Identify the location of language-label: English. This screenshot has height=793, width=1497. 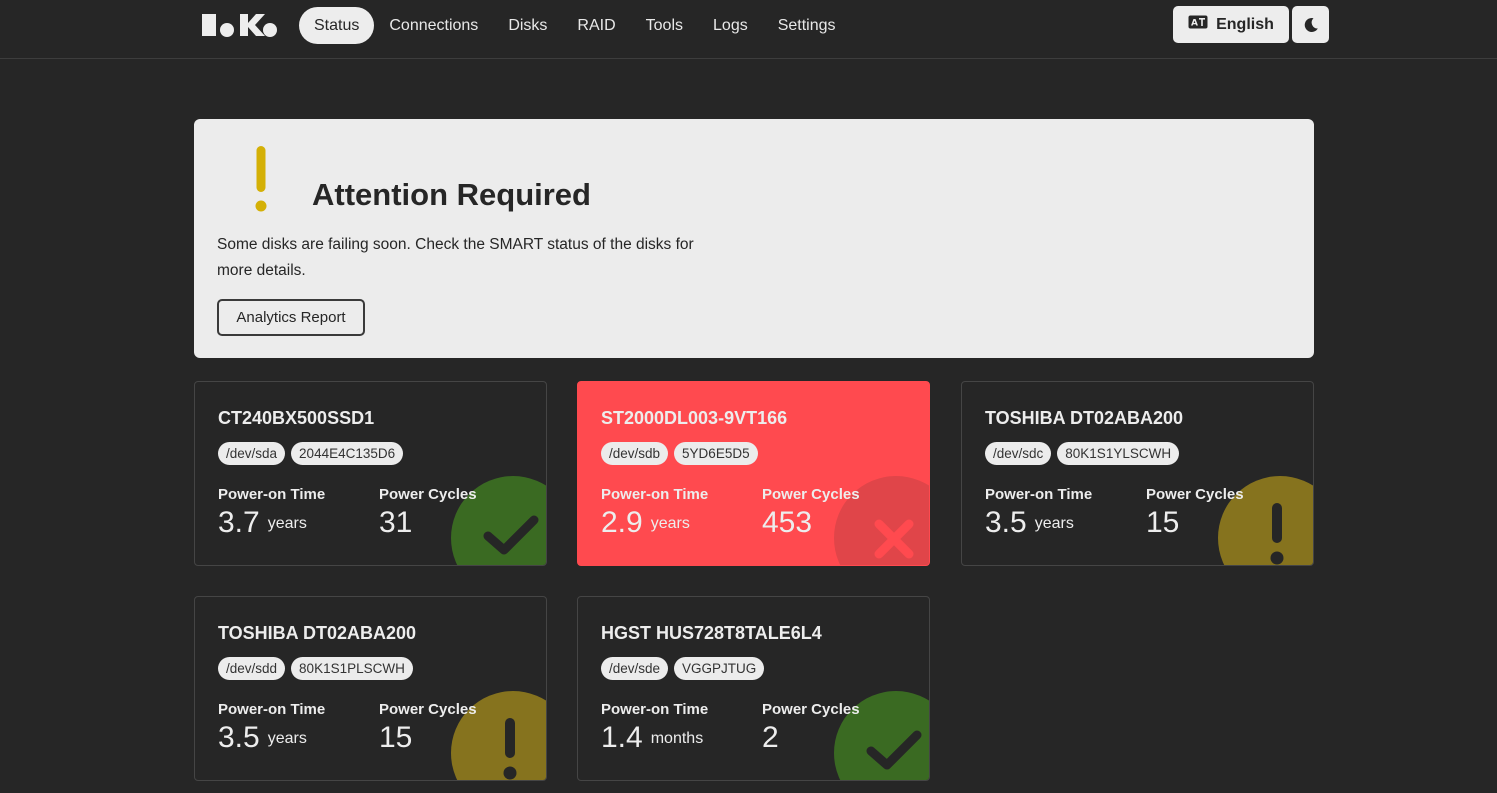
(1245, 24).